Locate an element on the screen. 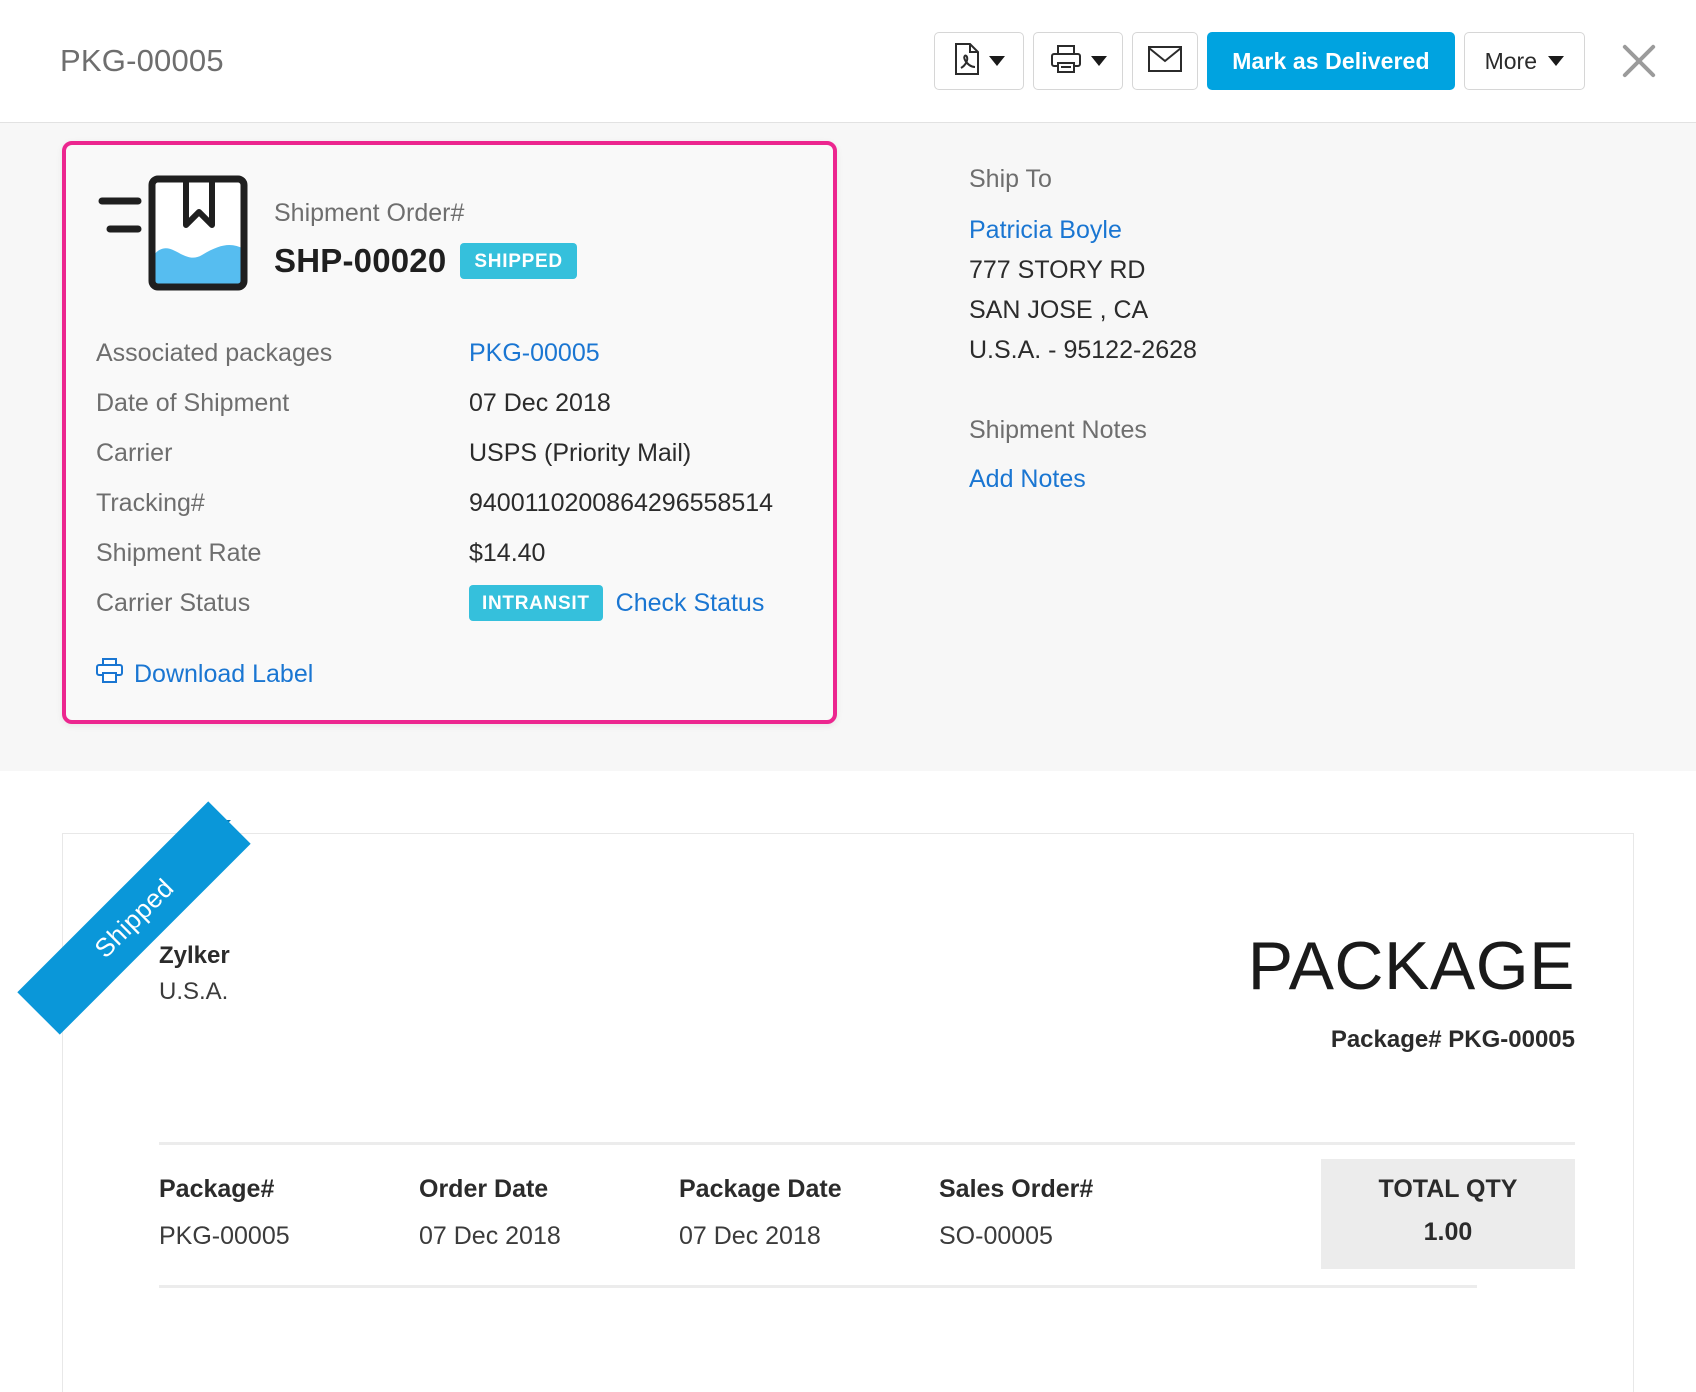 Image resolution: width=1696 pixels, height=1392 pixels. column-value: SO-00005 is located at coordinates (996, 1236).